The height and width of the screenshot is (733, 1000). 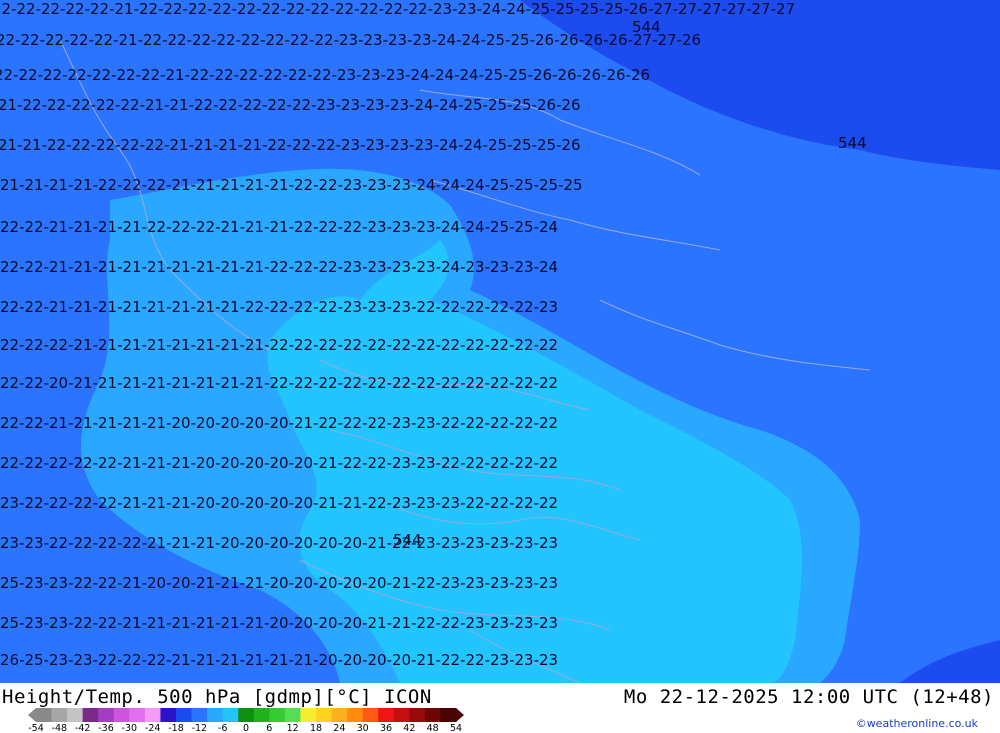 I want to click on legend-tick-label: -12, so click(x=200, y=728).